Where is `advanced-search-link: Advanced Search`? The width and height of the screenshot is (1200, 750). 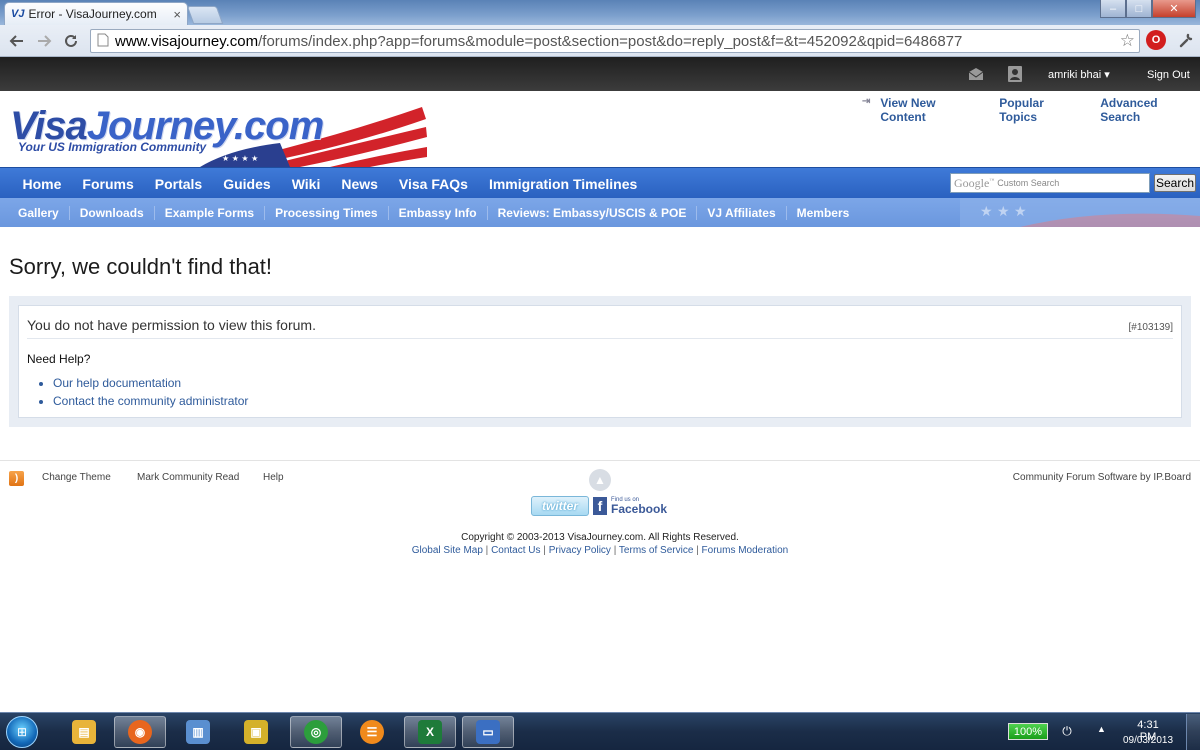
advanced-search-link: Advanced Search is located at coordinates (1150, 110).